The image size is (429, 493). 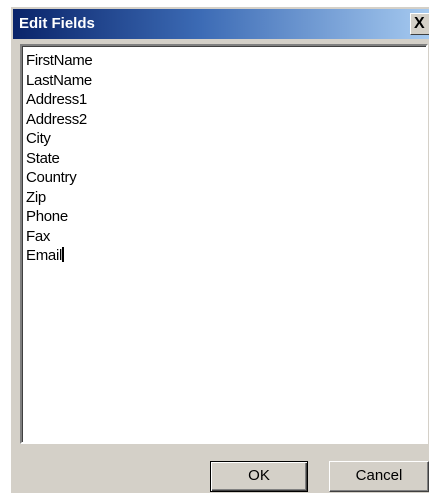 What do you see at coordinates (57, 23) in the screenshot?
I see `window-title: Edit Fields` at bounding box center [57, 23].